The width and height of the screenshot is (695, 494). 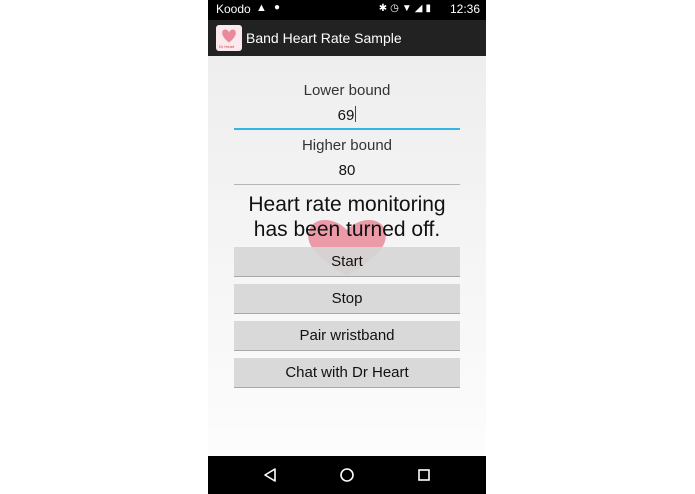 What do you see at coordinates (347, 90) in the screenshot?
I see `lower-bound-label: Lower bound` at bounding box center [347, 90].